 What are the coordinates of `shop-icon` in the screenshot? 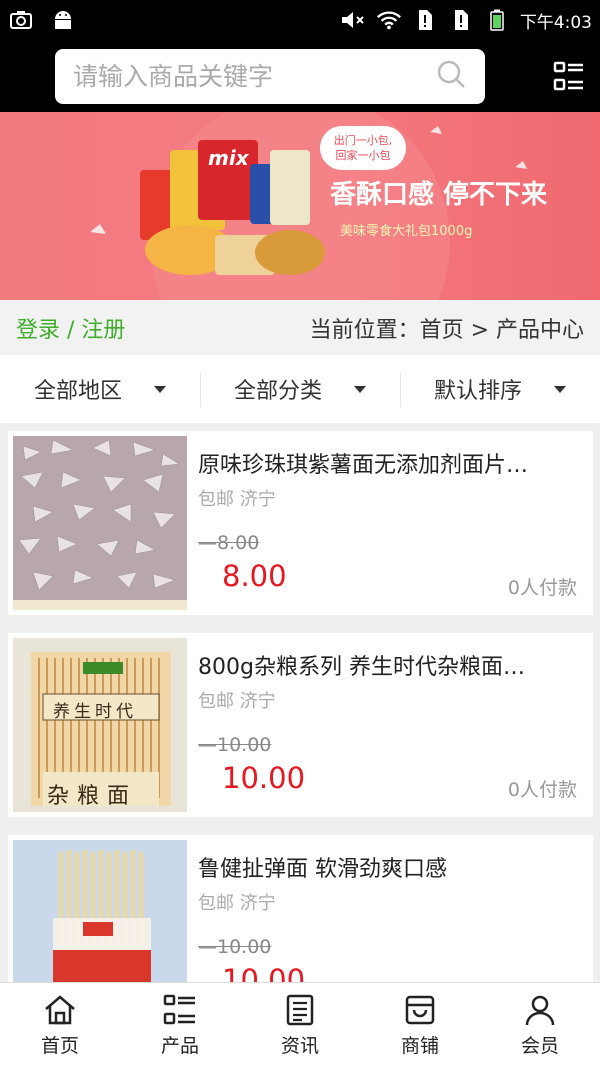 It's located at (420, 1009).